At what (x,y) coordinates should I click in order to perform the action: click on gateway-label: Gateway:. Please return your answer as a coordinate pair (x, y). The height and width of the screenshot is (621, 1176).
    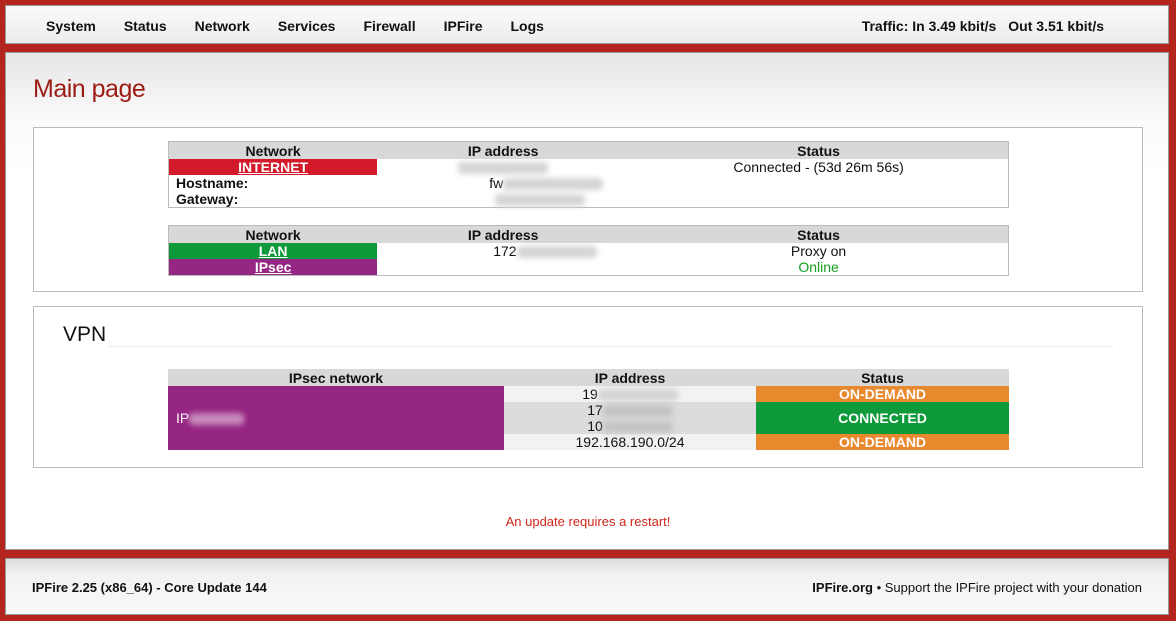
    Looking at the image, I should click on (207, 199).